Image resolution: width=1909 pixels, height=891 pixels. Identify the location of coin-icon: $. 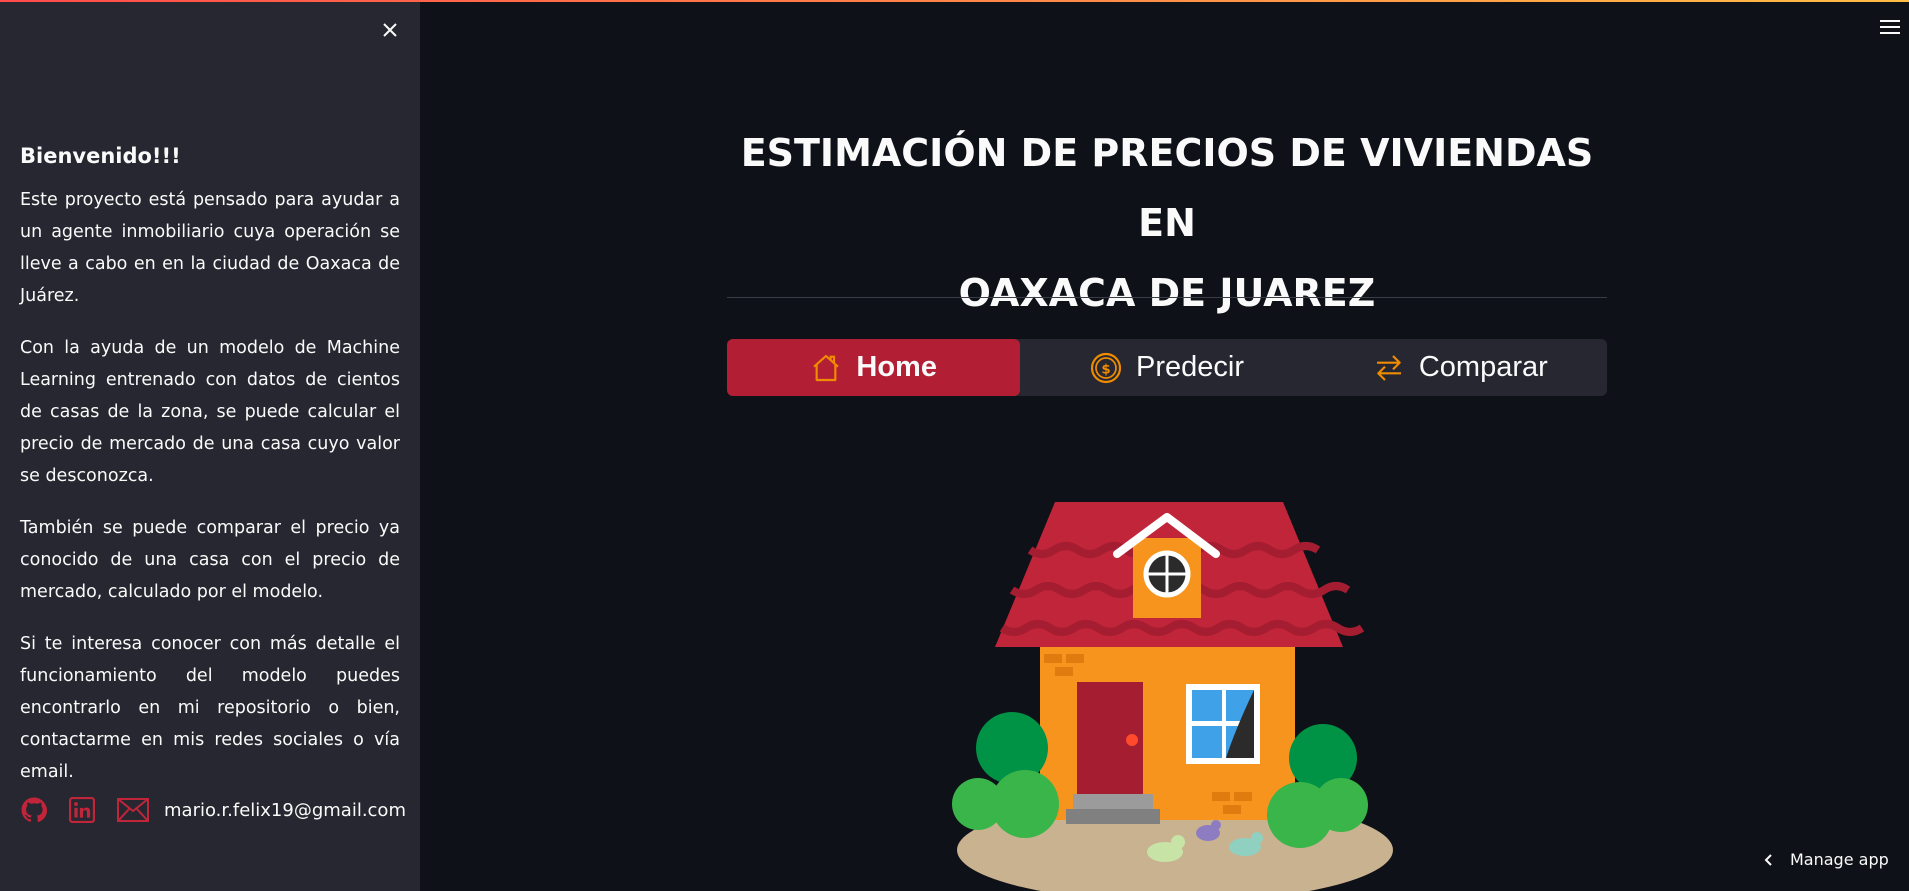
(1106, 367).